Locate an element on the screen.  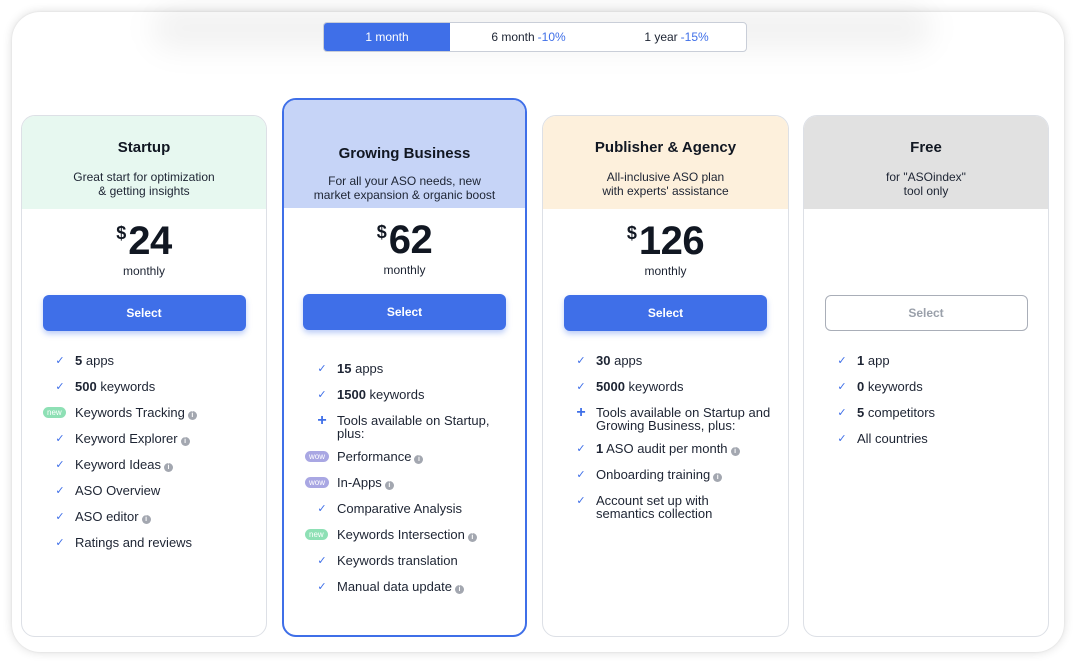
feature-item: new Keywords Tracking i is located at coordinates (144, 419).